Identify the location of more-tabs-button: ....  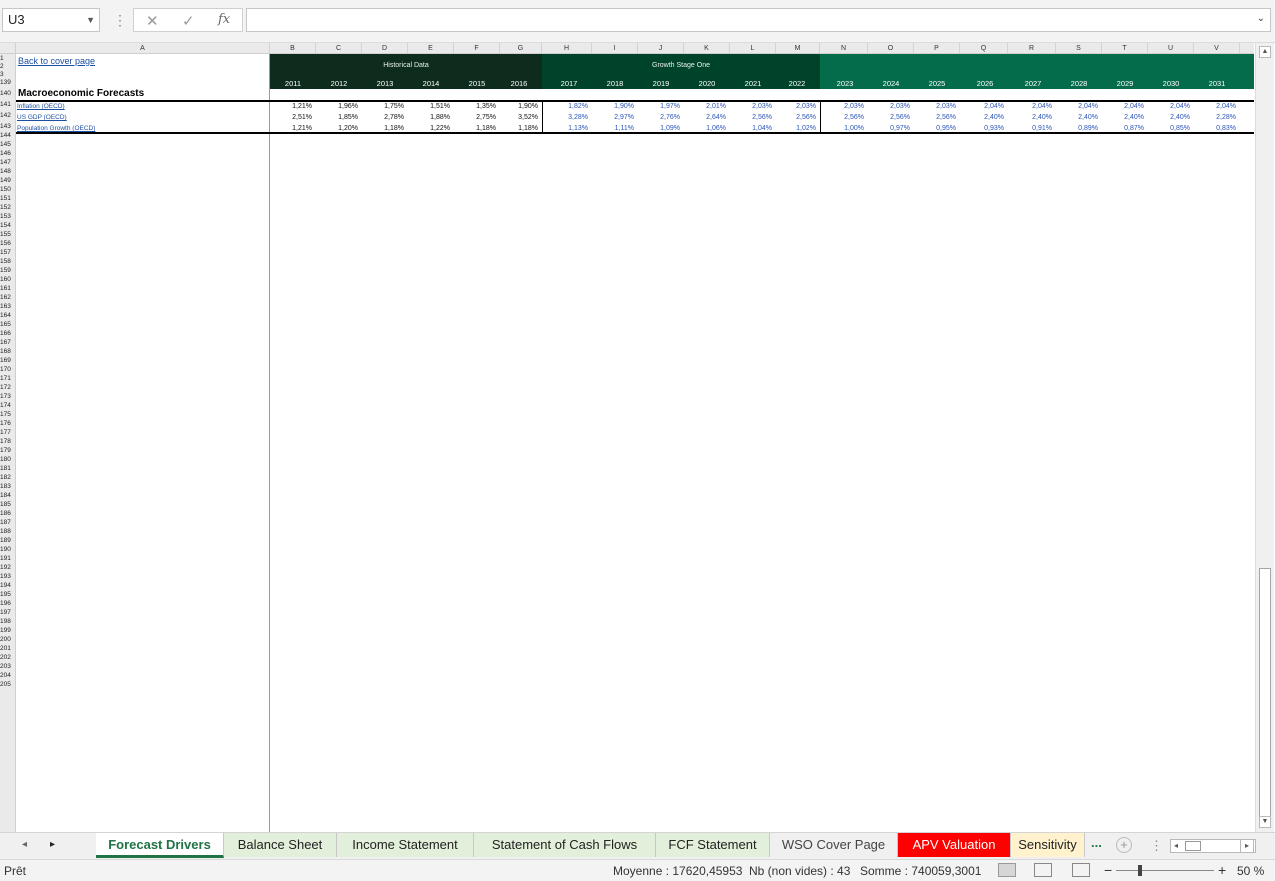
(1096, 842).